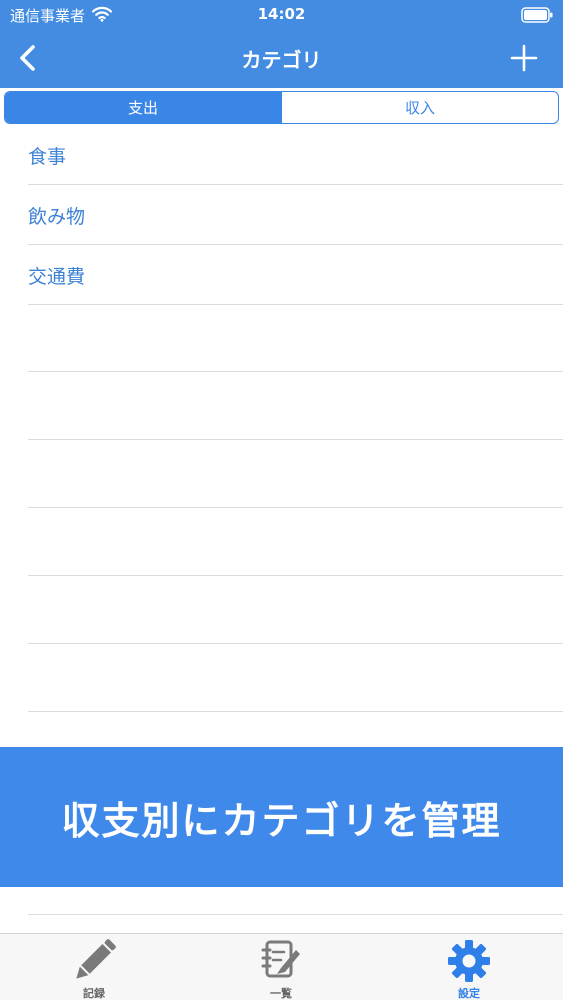 This screenshot has height=1000, width=563. I want to click on add-category-button, so click(524, 58).